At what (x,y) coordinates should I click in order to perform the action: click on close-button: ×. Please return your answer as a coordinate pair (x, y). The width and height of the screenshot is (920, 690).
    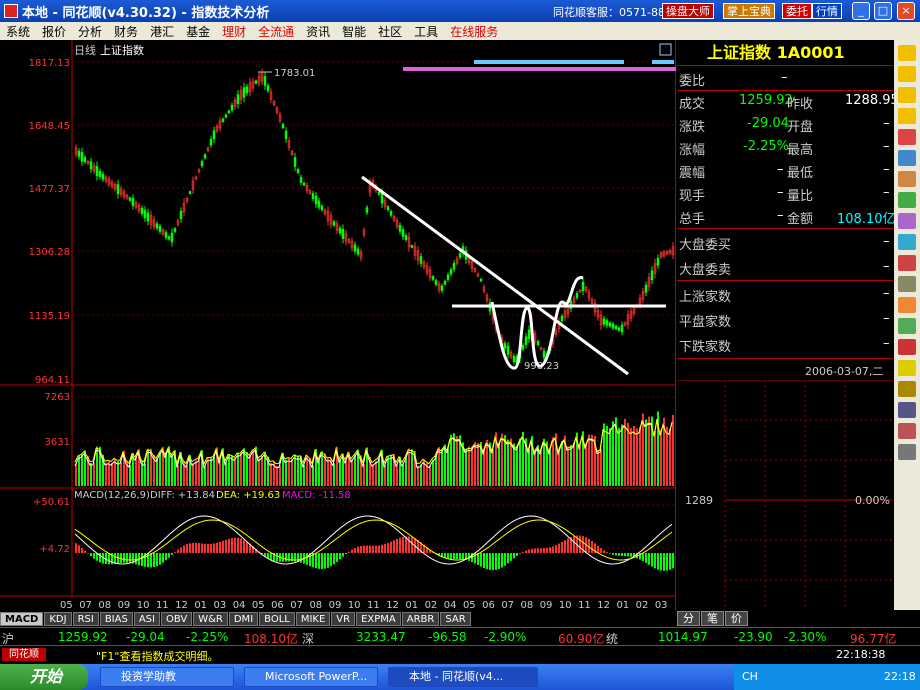
    Looking at the image, I should click on (906, 11).